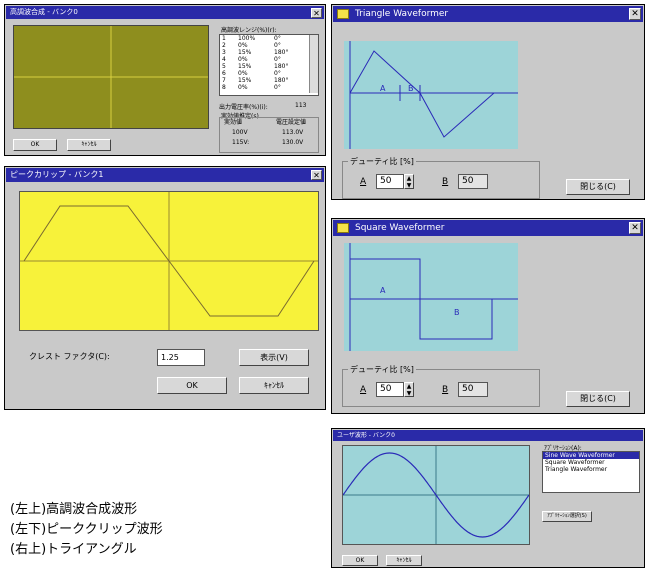 The image size is (645, 568). What do you see at coordinates (274, 357) in the screenshot?
I see `display-button: 表示(V)` at bounding box center [274, 357].